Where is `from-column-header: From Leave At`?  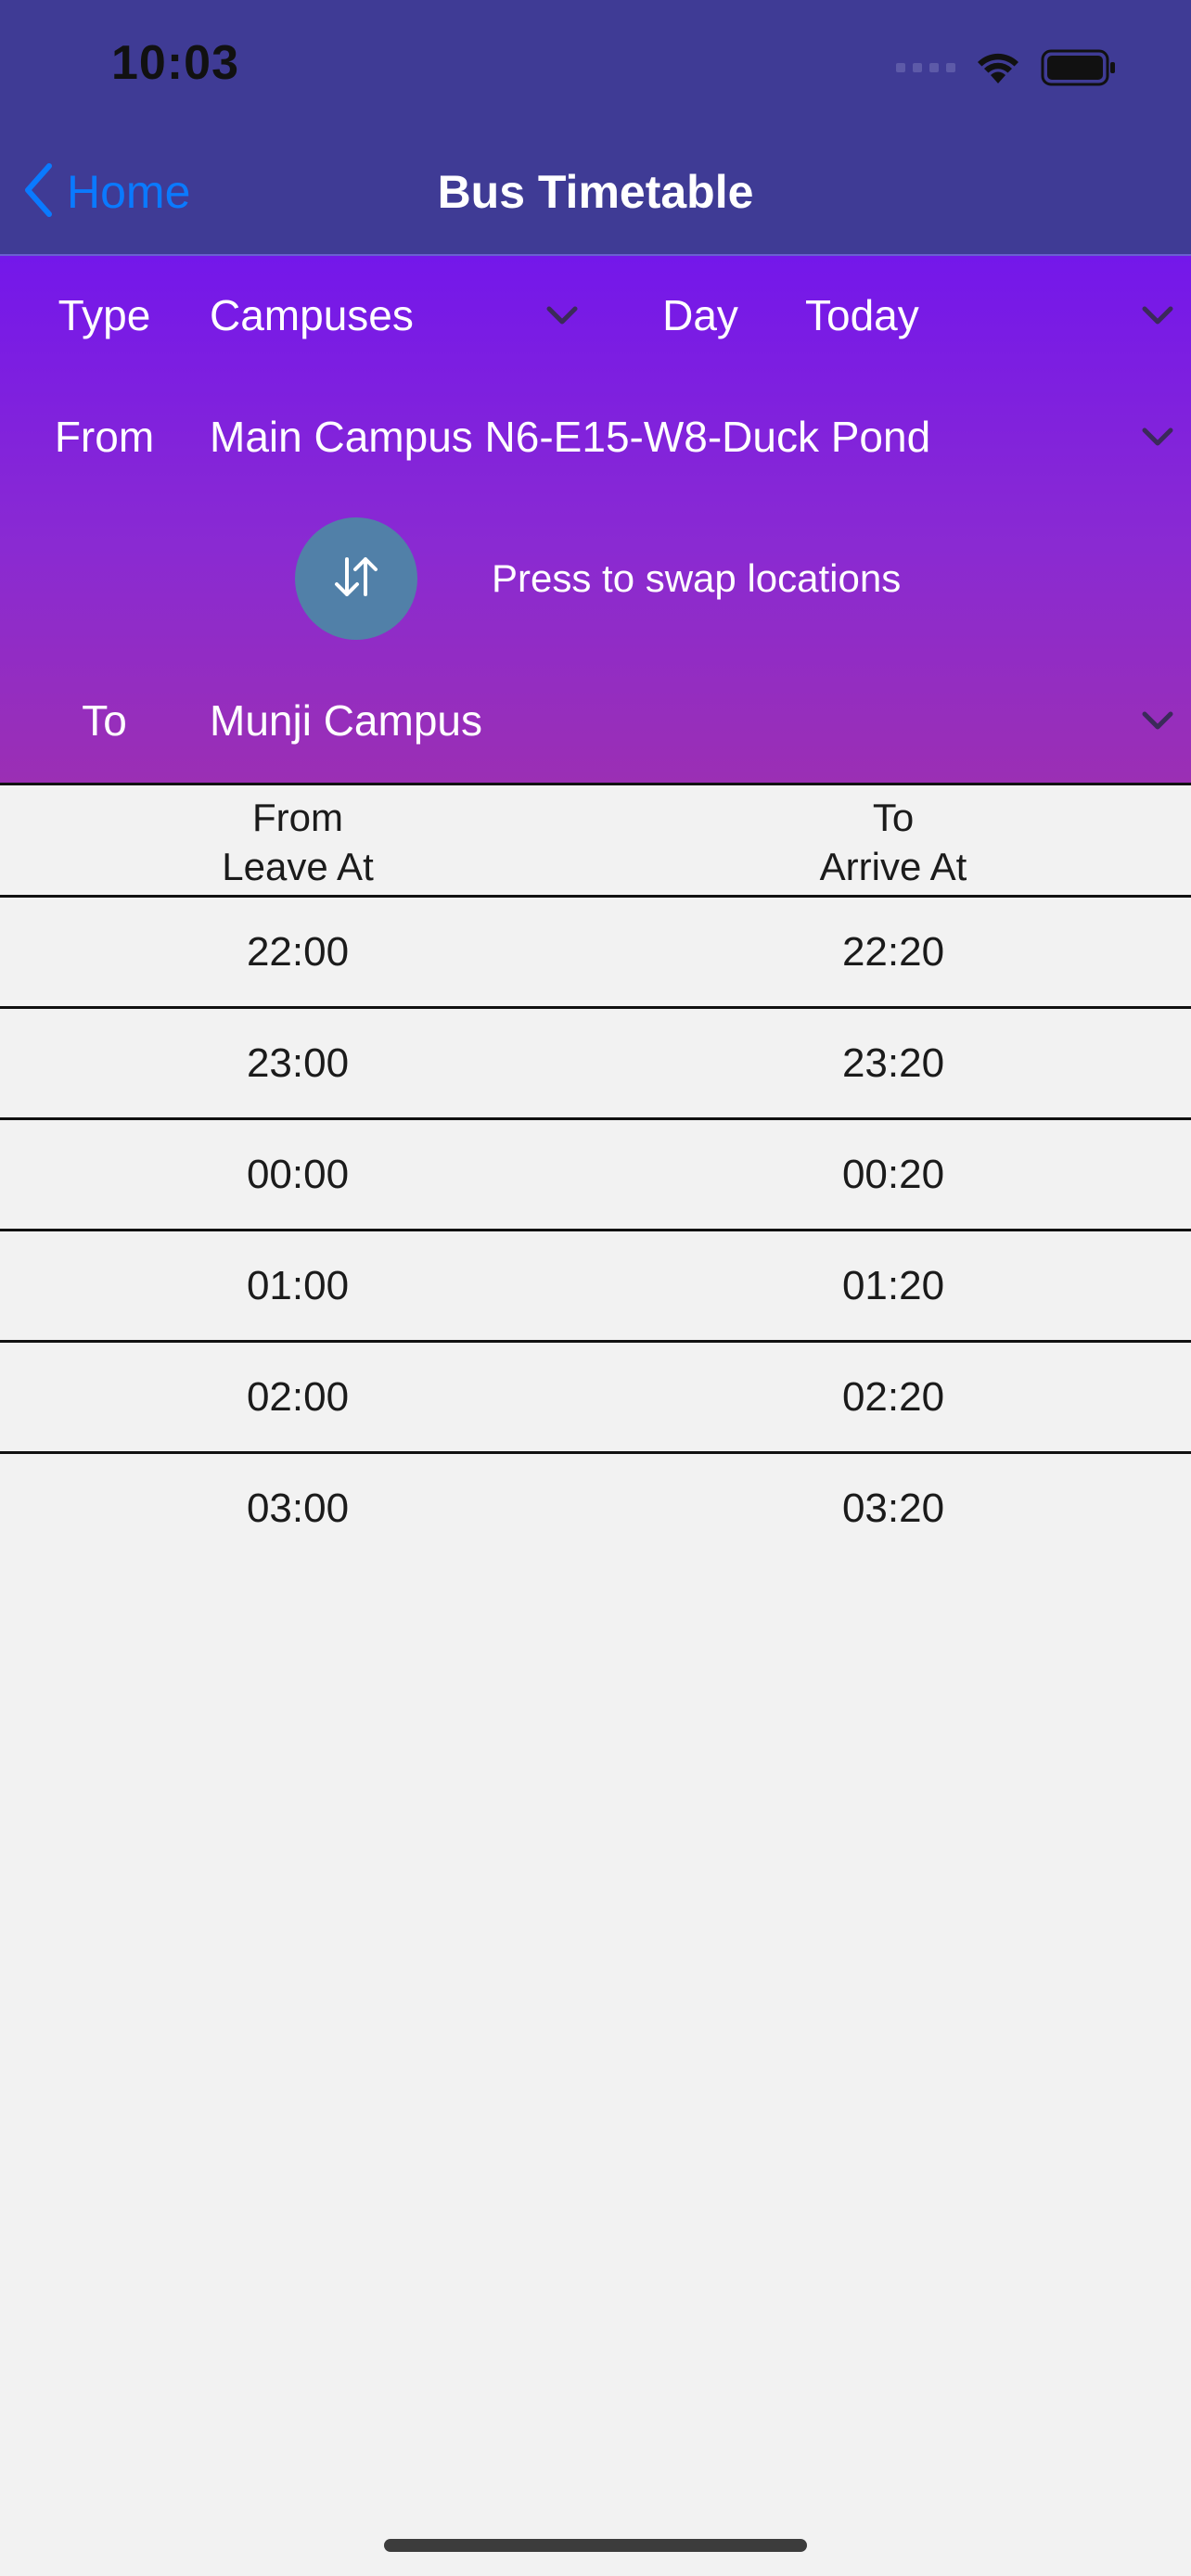
from-column-header: From Leave At is located at coordinates (298, 842).